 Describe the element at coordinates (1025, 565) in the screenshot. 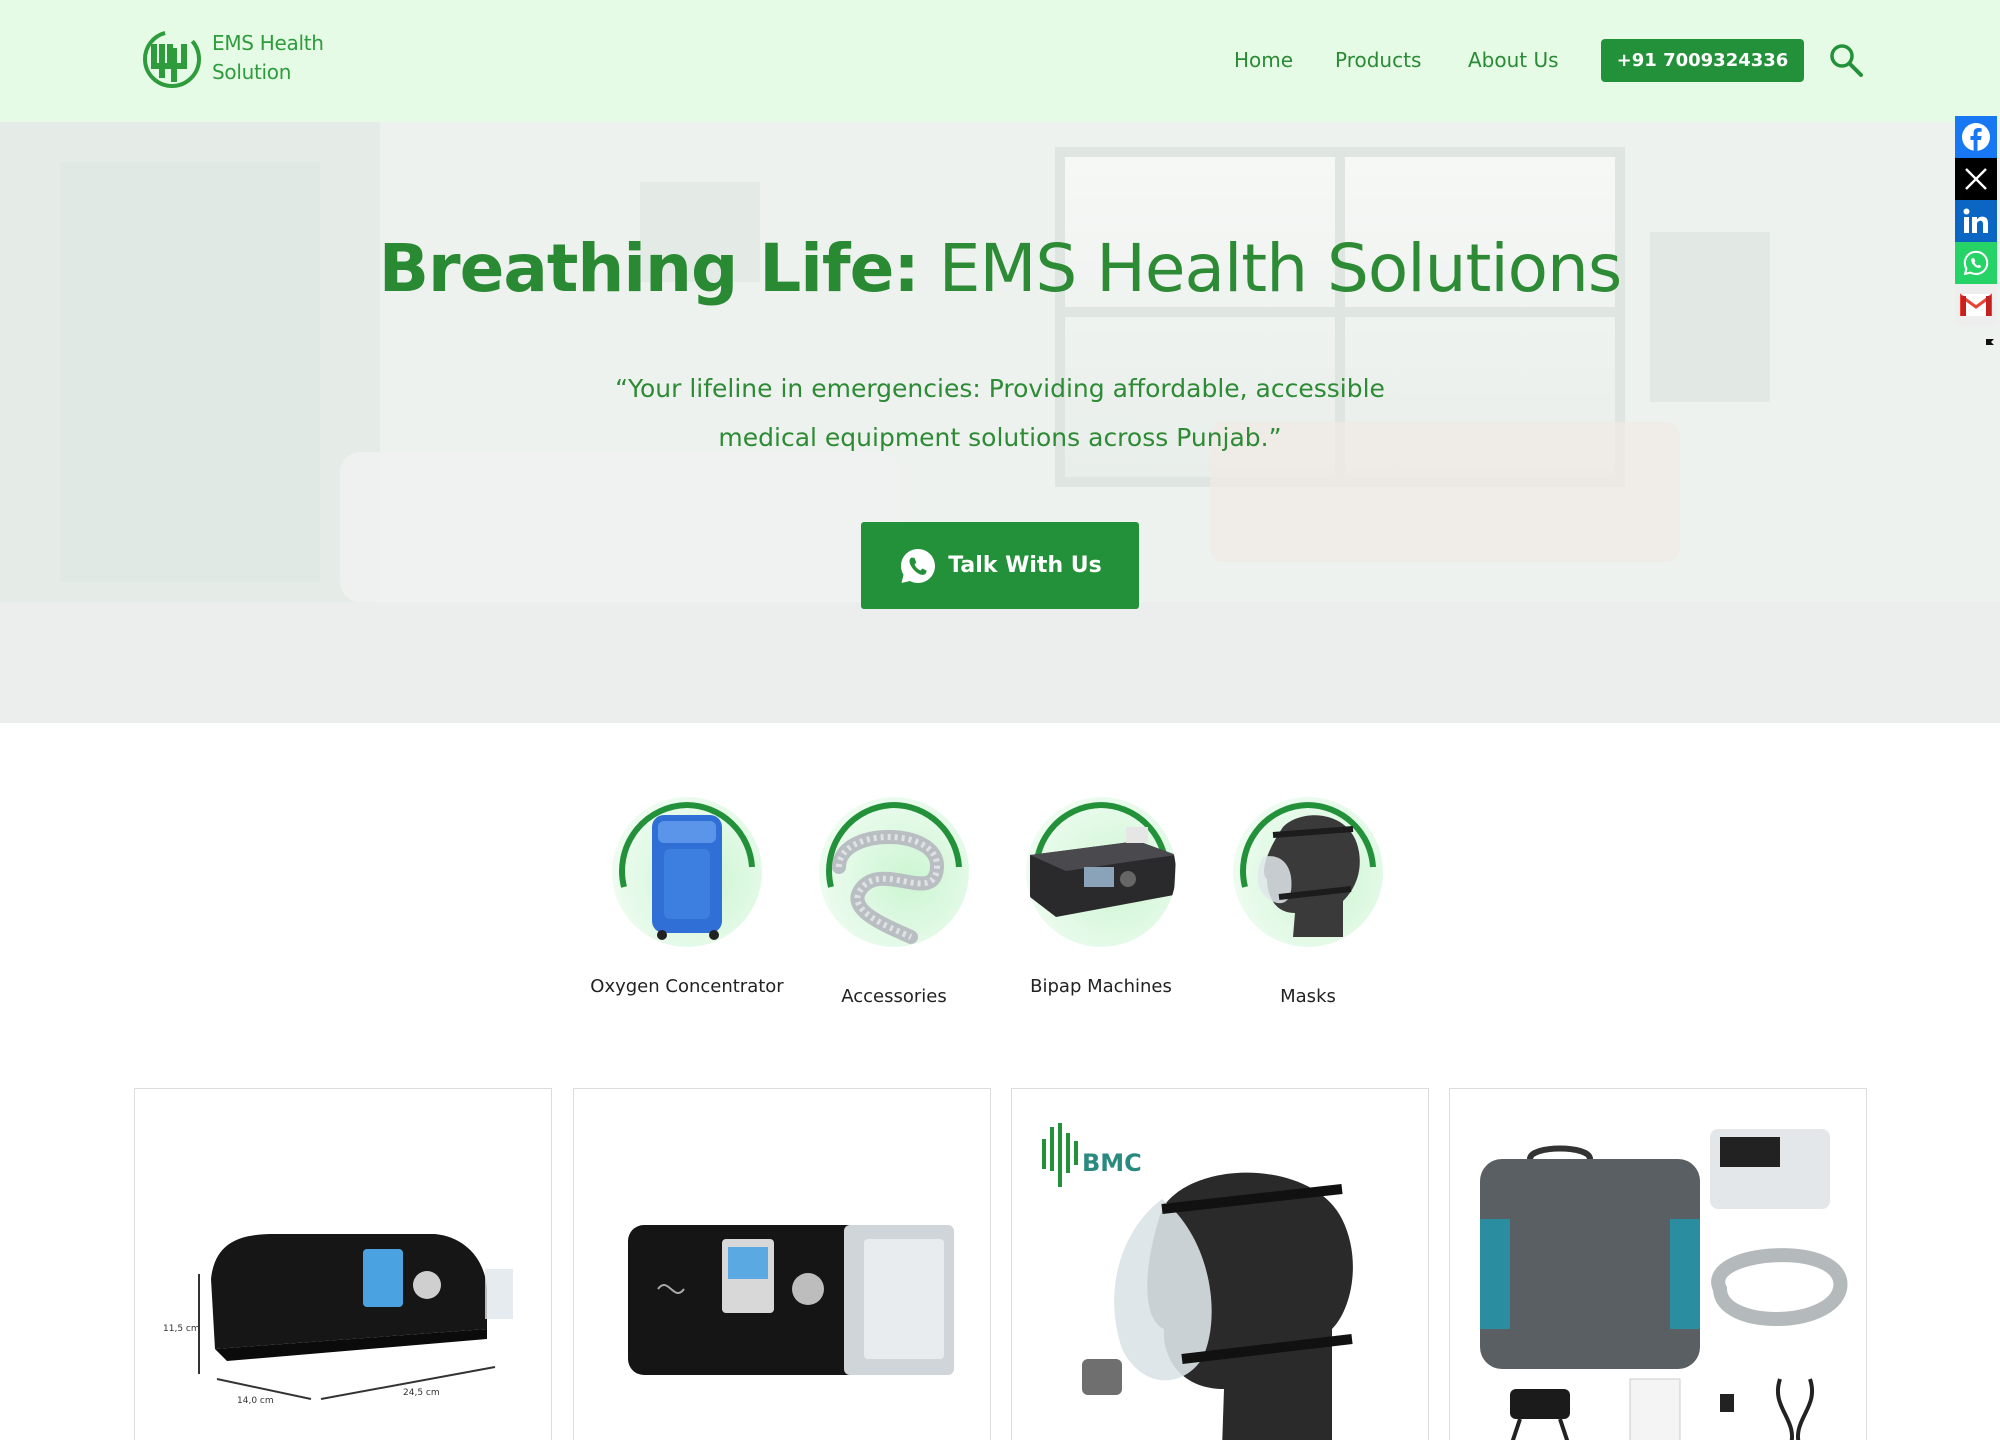

I see `talk-with-us-label: Talk With Us` at that location.